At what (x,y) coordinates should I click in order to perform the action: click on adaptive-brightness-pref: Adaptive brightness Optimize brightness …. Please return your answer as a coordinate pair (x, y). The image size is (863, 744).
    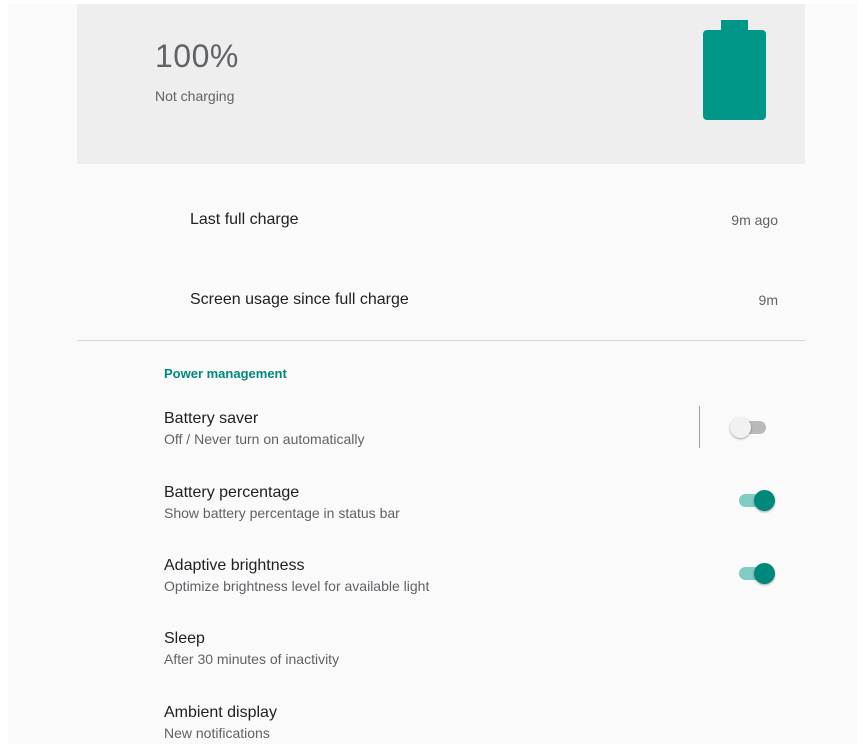
    Looking at the image, I should click on (424, 575).